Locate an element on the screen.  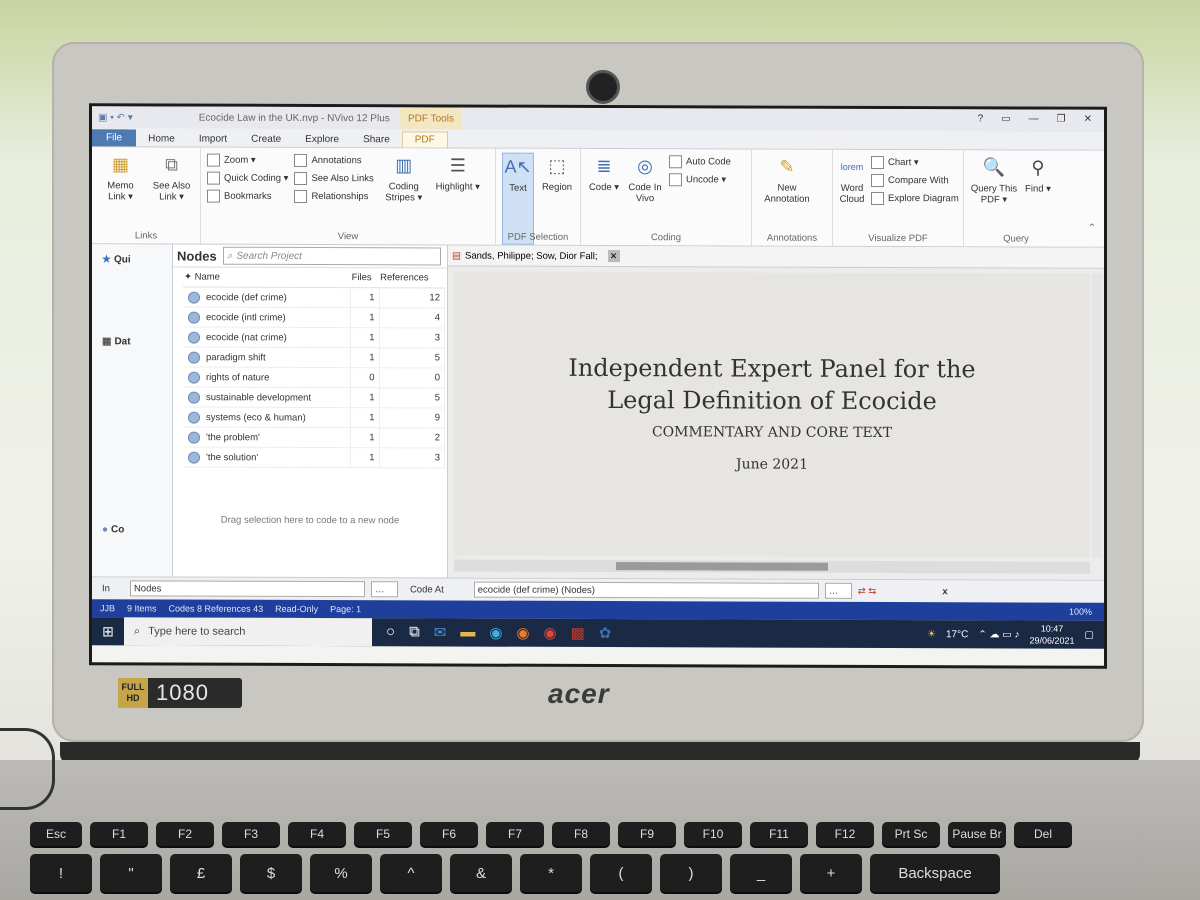
tab-import: Import is located at coordinates (213, 139).